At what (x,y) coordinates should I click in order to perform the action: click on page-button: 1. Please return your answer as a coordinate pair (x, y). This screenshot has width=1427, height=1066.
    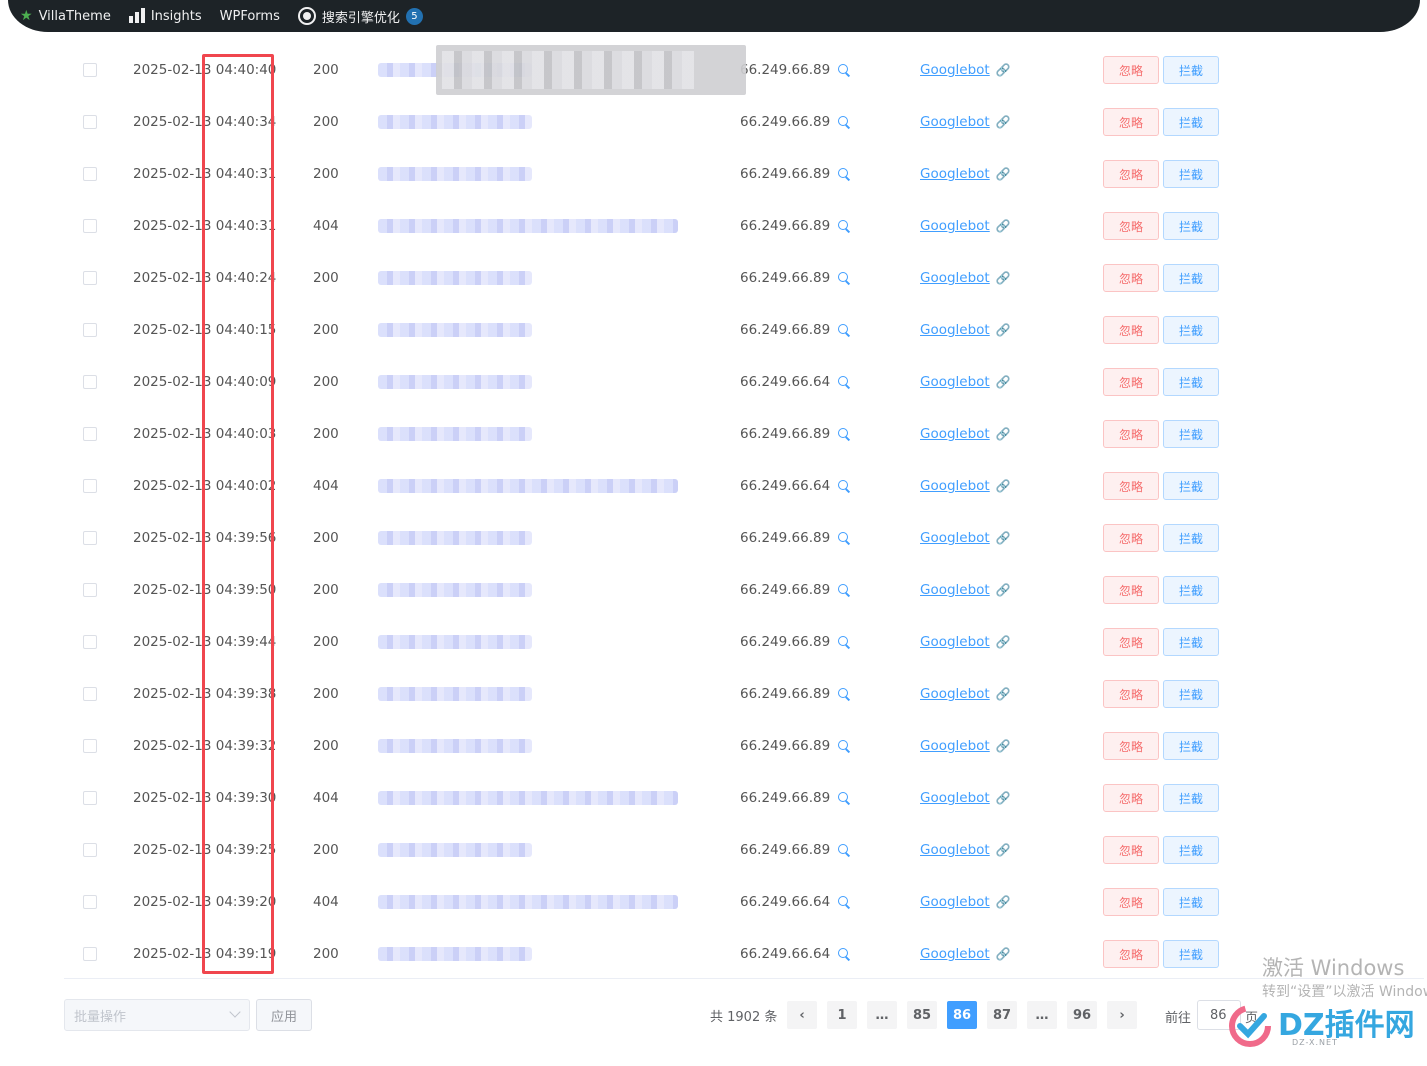
    Looking at the image, I should click on (842, 1015).